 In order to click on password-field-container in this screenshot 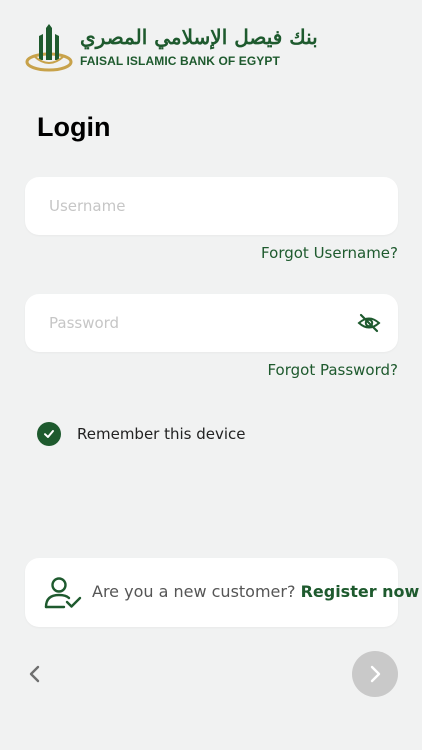, I will do `click(211, 323)`.